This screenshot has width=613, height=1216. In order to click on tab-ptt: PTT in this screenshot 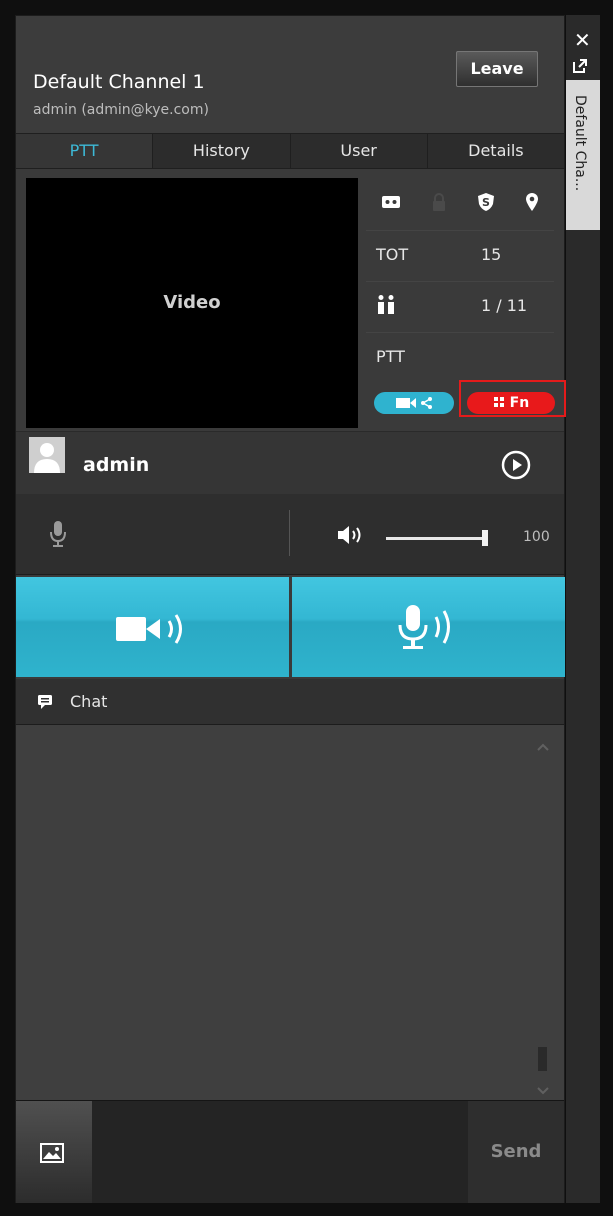, I will do `click(85, 151)`.